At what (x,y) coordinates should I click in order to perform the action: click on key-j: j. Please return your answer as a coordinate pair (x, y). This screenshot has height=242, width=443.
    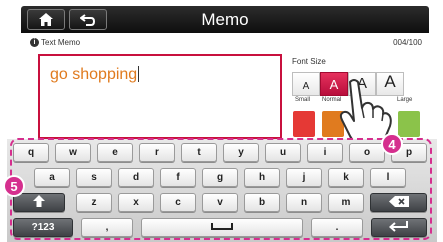
    Looking at the image, I should click on (304, 177).